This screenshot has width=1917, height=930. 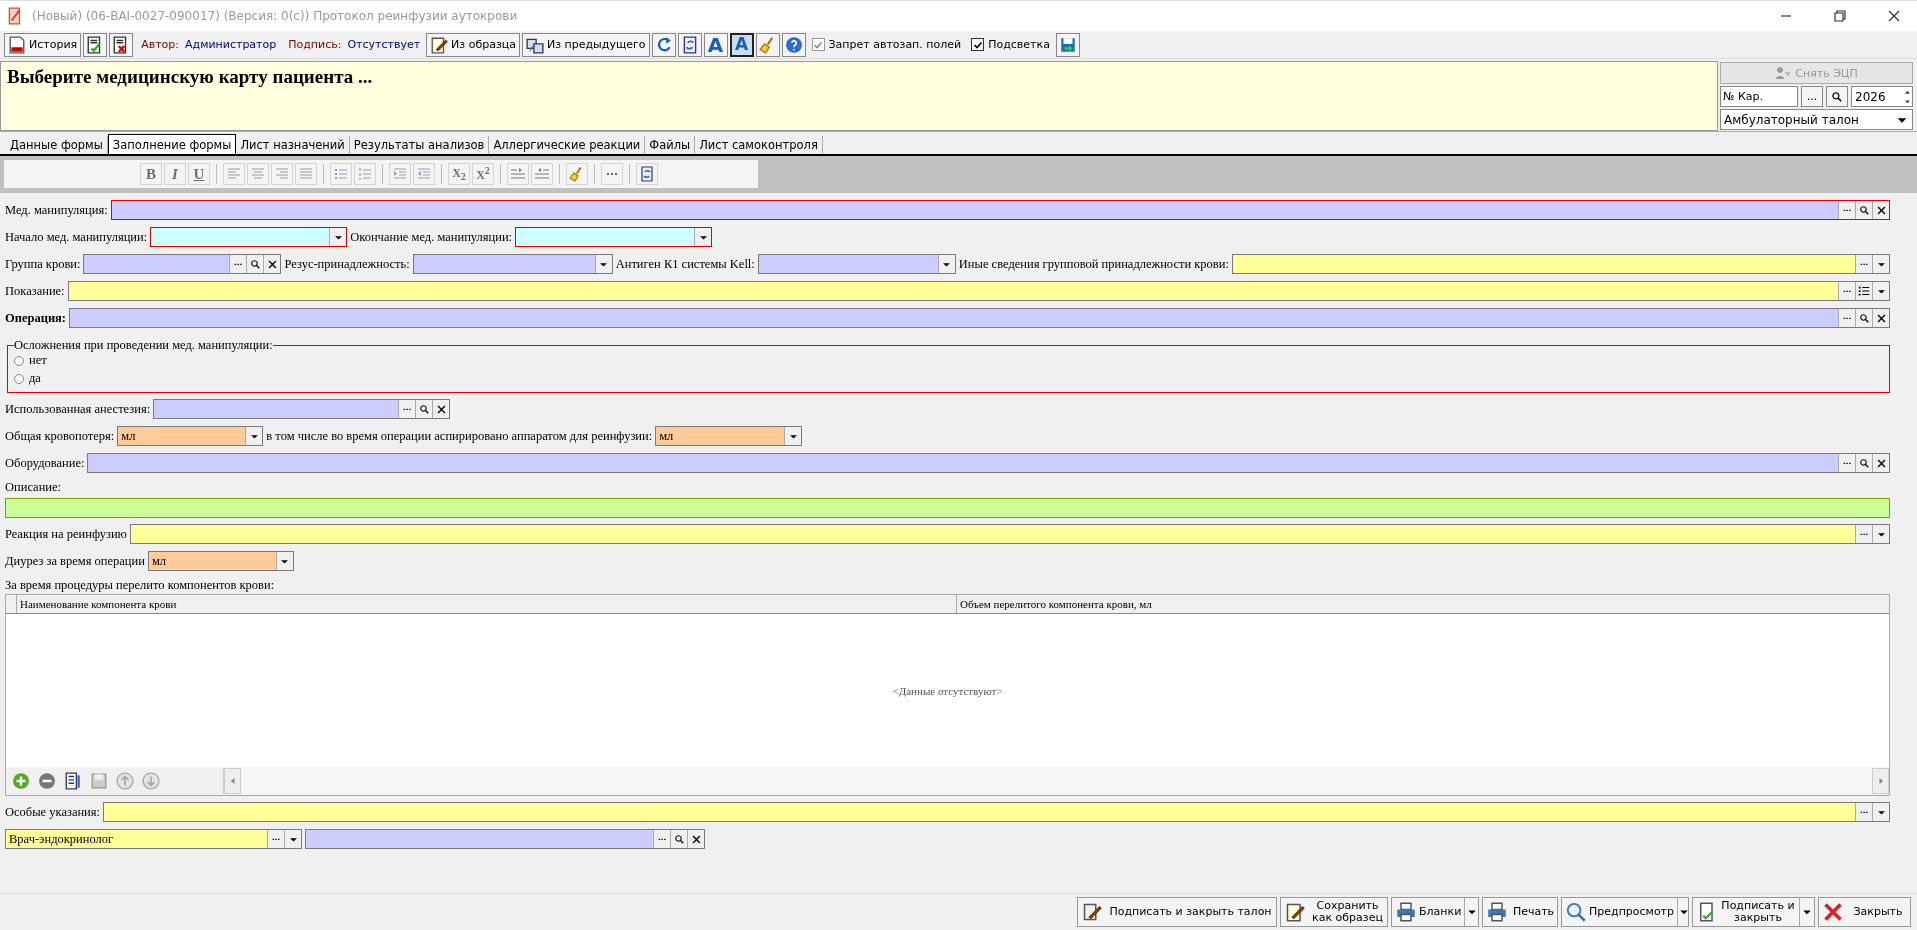 I want to click on list-button, so click(x=1863, y=291).